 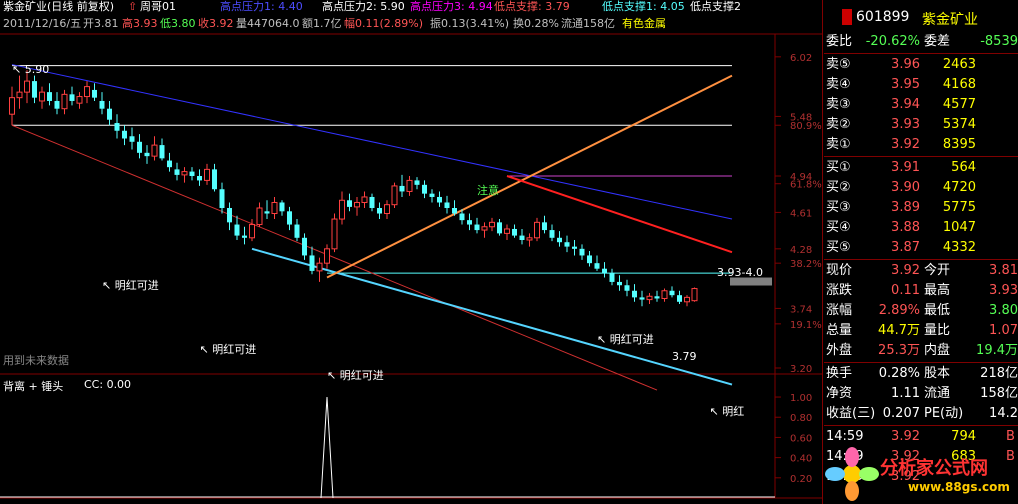 What do you see at coordinates (625, 340) in the screenshot?
I see `chart-annotation-3: ↖ 明红可进` at bounding box center [625, 340].